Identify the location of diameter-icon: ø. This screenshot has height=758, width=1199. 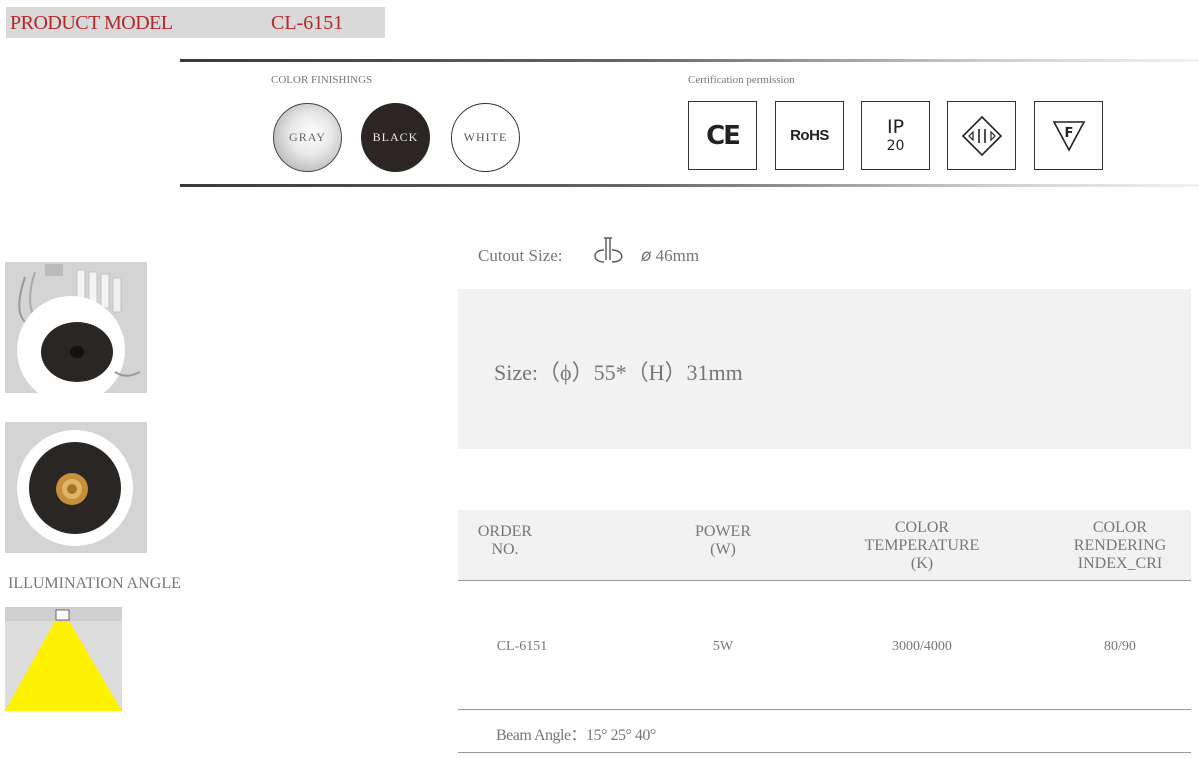
(646, 256).